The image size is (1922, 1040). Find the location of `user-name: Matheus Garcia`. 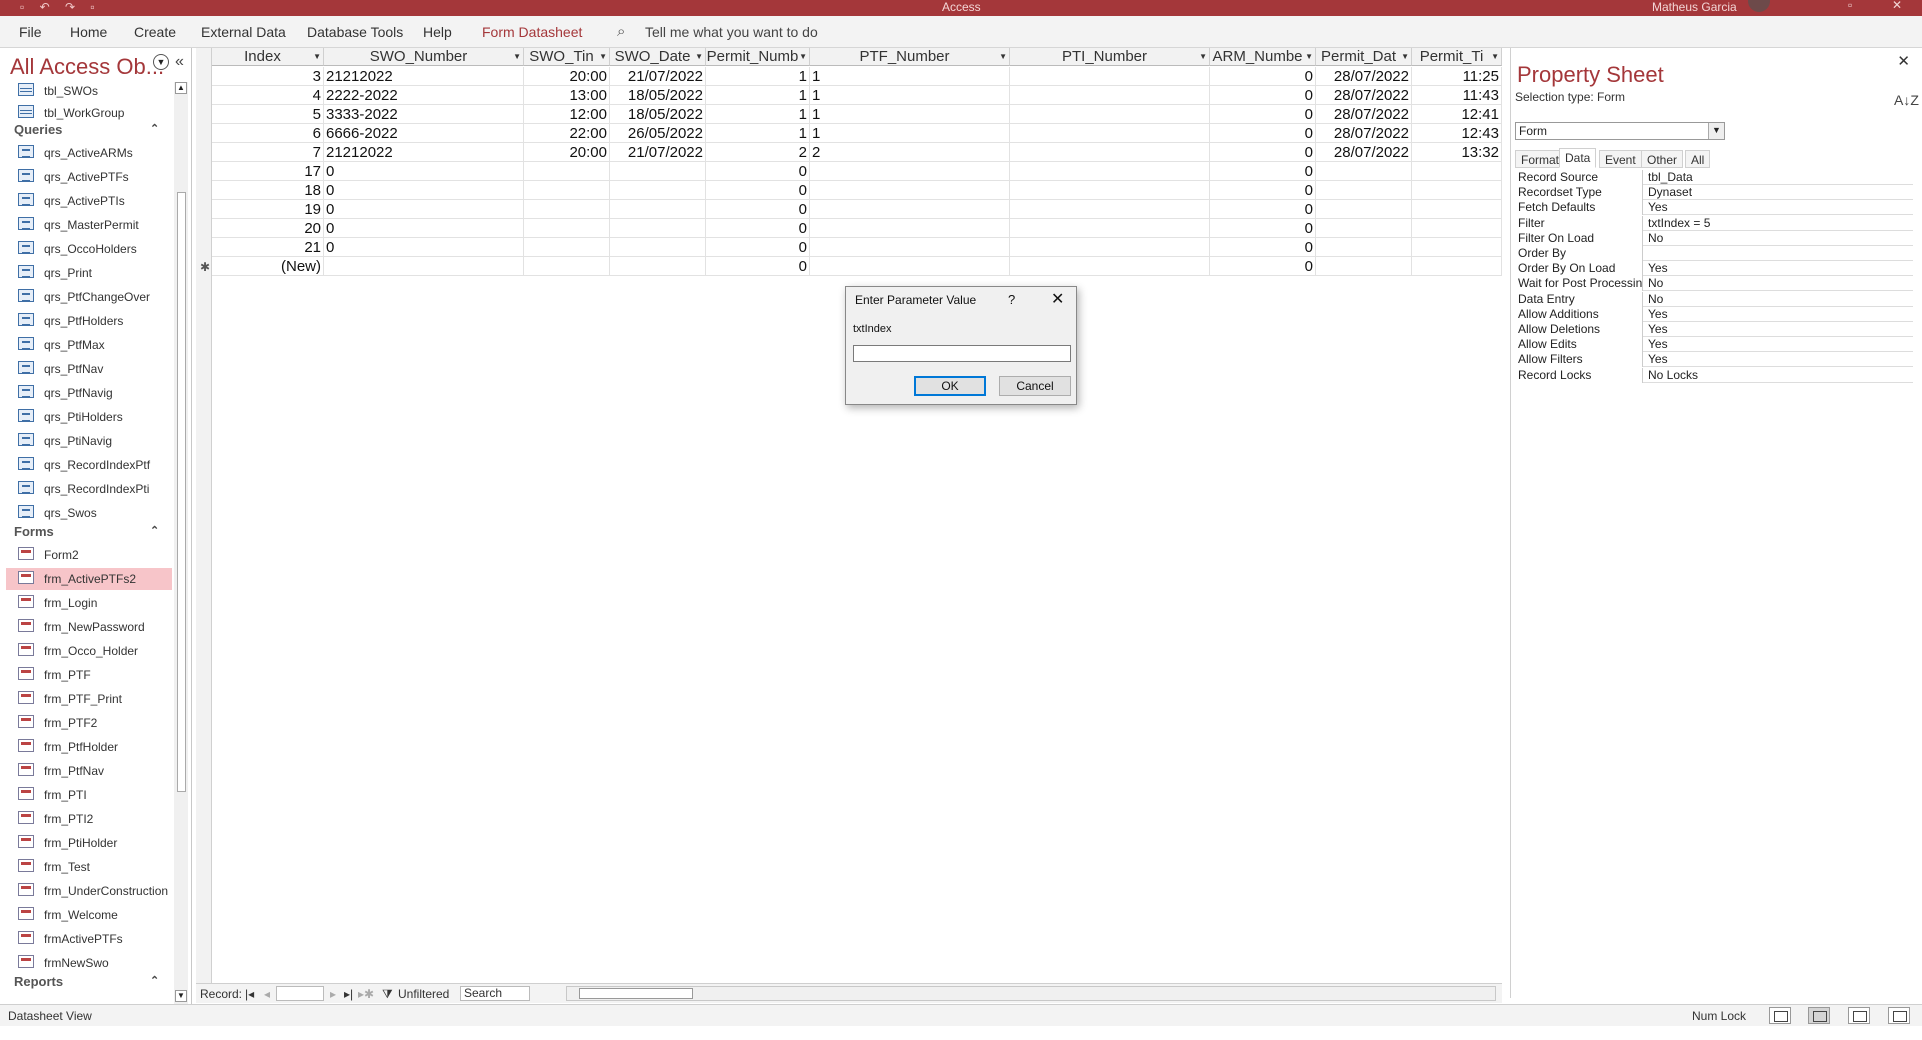

user-name: Matheus Garcia is located at coordinates (1694, 7).